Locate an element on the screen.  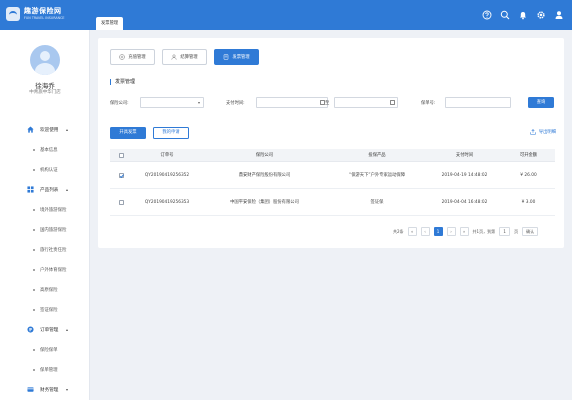
home-icon is located at coordinates (30, 129).